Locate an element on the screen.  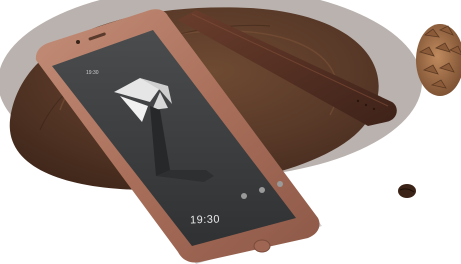
pinecone is located at coordinates (438, 60).